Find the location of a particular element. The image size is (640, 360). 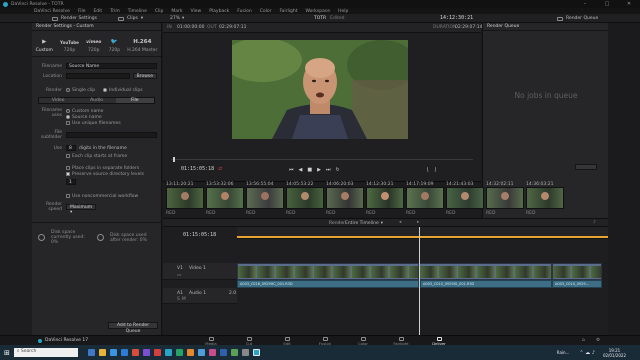

windows-start-icon: ⊞ is located at coordinates (7, 353).